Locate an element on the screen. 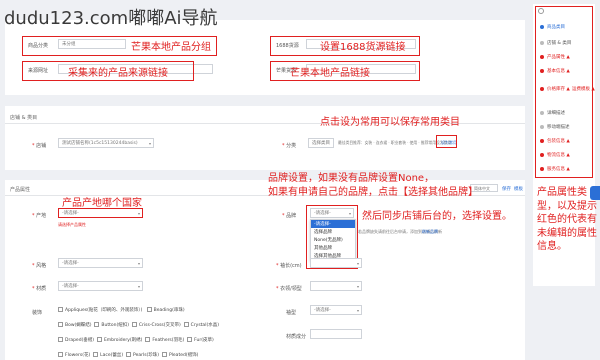 The height and width of the screenshot is (360, 600). decor-checkbox: Pearls(珍珠) is located at coordinates (142, 355).